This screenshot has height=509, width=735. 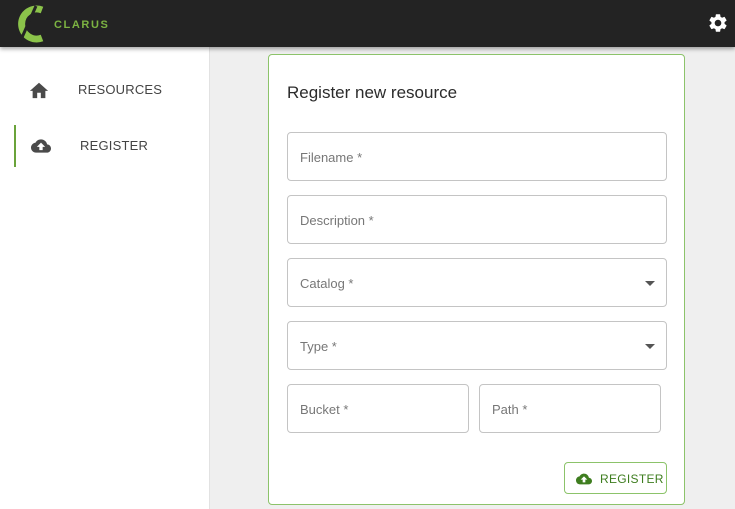 I want to click on path-placeholder: Path *, so click(x=510, y=409).